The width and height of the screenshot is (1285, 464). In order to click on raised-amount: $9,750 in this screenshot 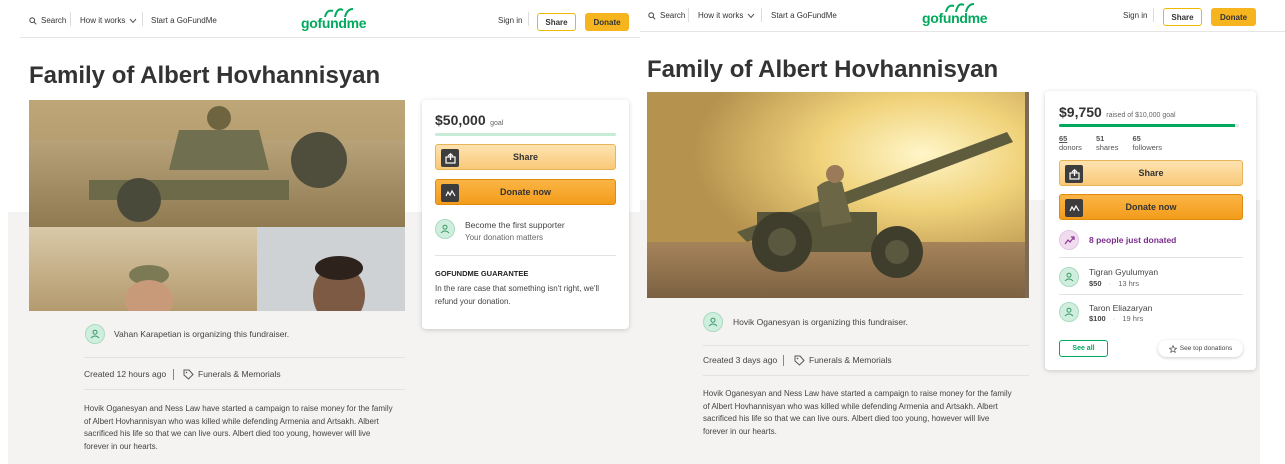, I will do `click(1080, 112)`.